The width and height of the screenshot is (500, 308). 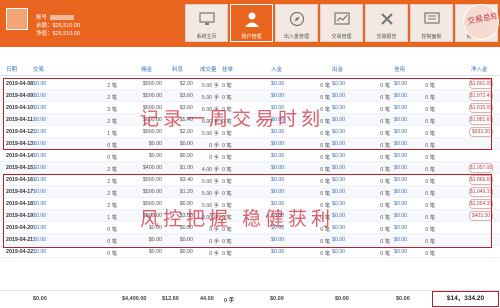 I want to click on nav-trade-management: 交易管理, so click(x=341, y=23).